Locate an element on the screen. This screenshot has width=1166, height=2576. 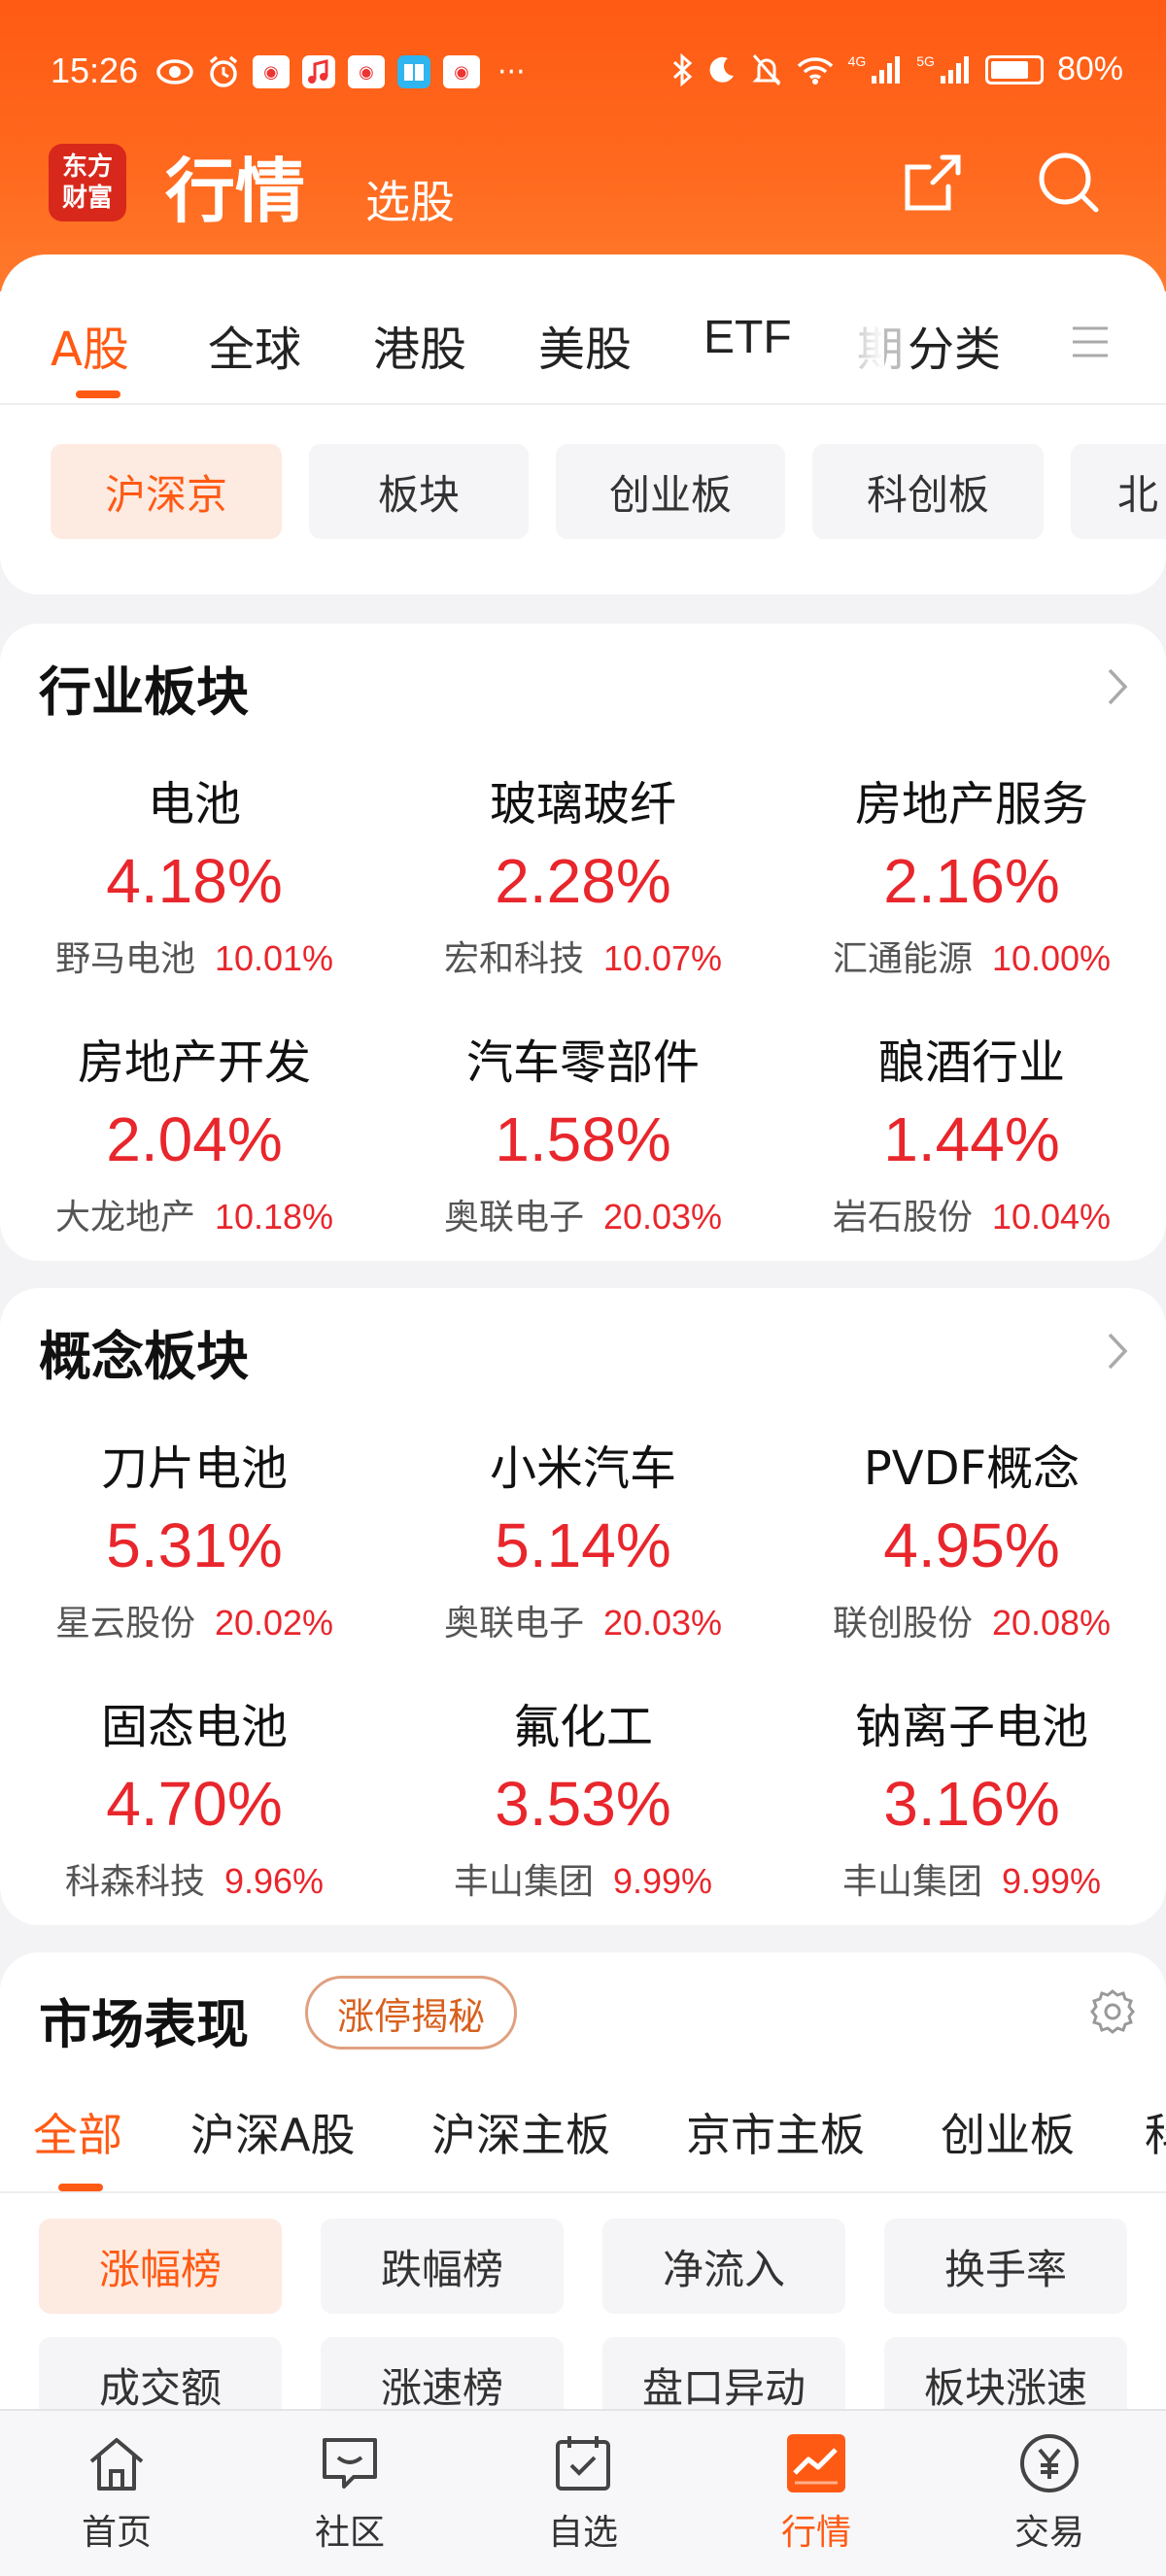
industry-item: 电池 4.18% 野马电池 10.01% is located at coordinates (194, 873).